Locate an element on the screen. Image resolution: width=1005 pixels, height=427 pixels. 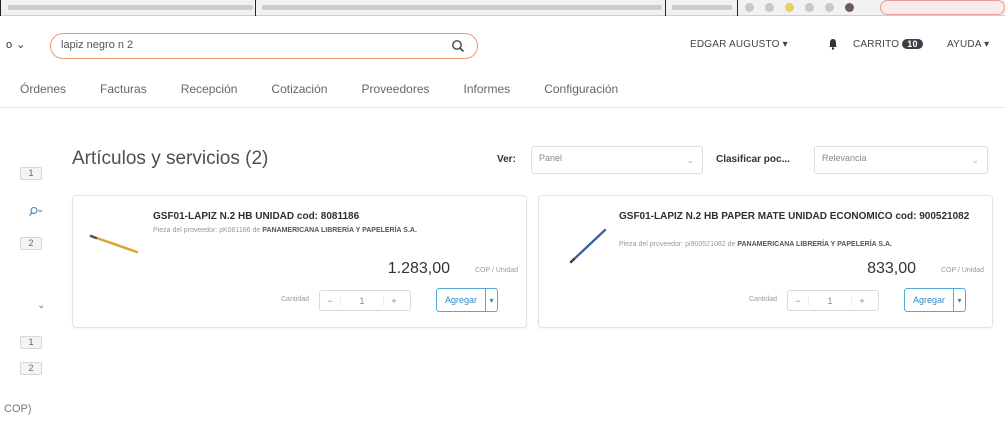
bell-icon is located at coordinates (833, 44).